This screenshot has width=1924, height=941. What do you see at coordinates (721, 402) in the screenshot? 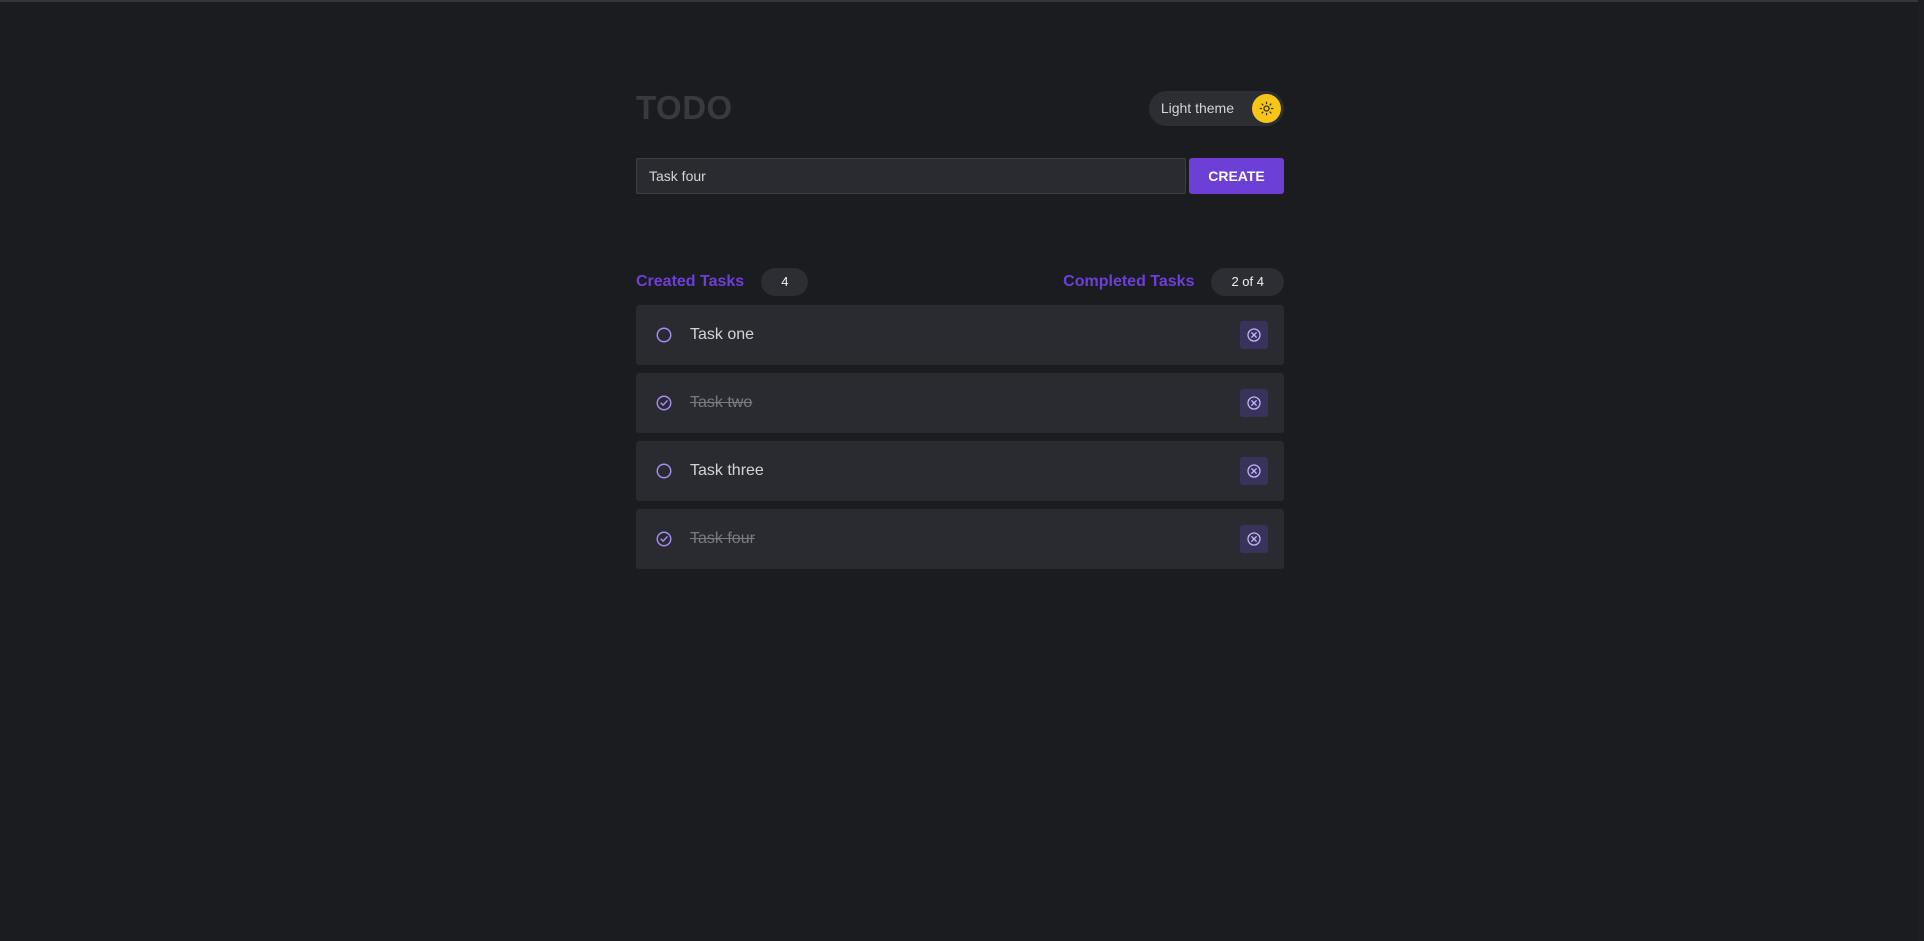
I see `task-text: Task two` at bounding box center [721, 402].